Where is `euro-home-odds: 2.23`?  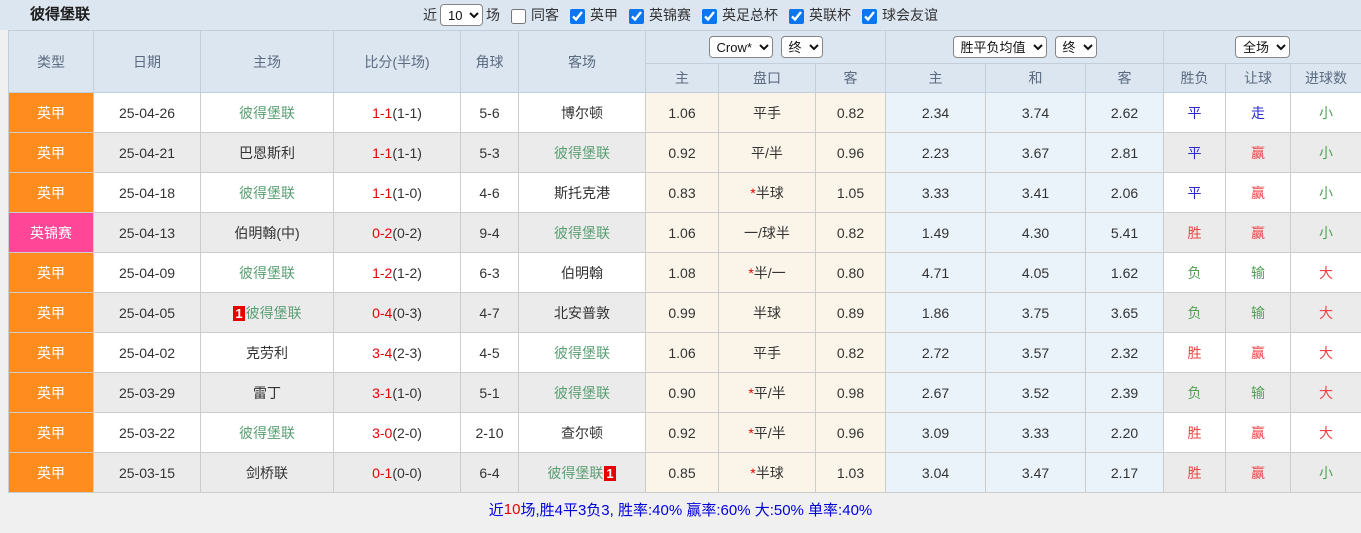
euro-home-odds: 2.23 is located at coordinates (936, 152).